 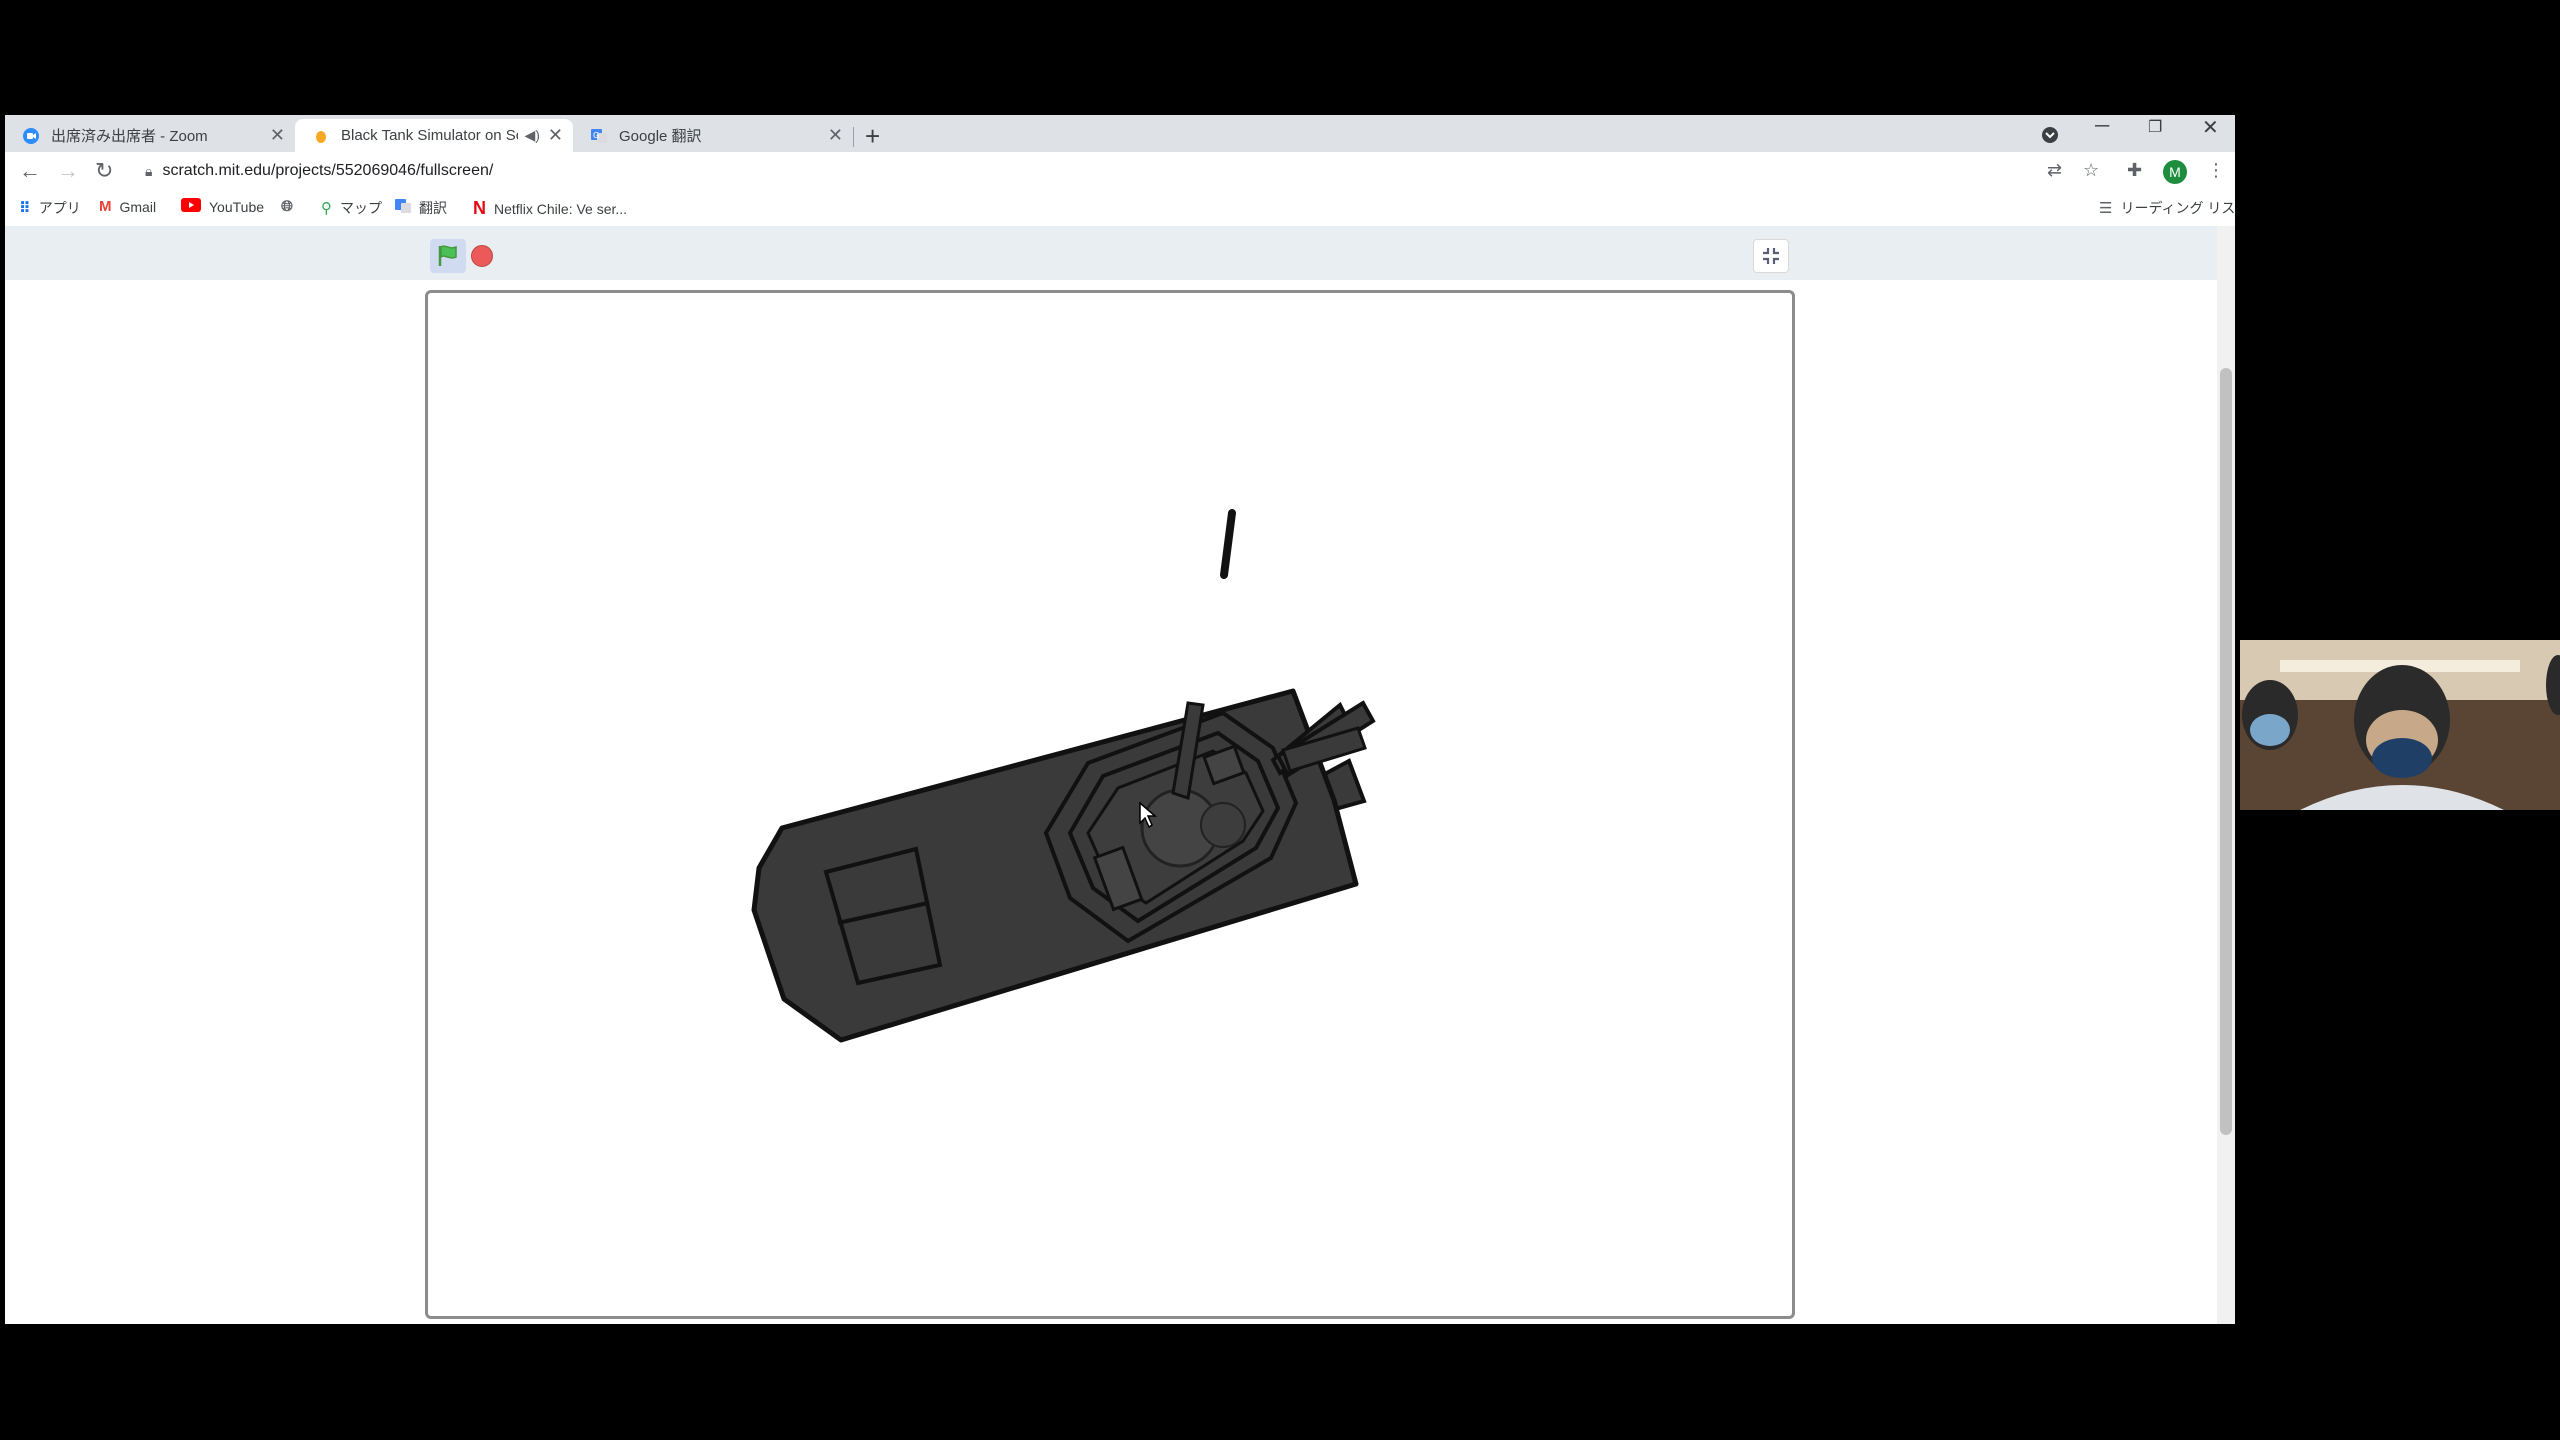 I want to click on extensions-puzzle-icon: ✚, so click(x=2134, y=170).